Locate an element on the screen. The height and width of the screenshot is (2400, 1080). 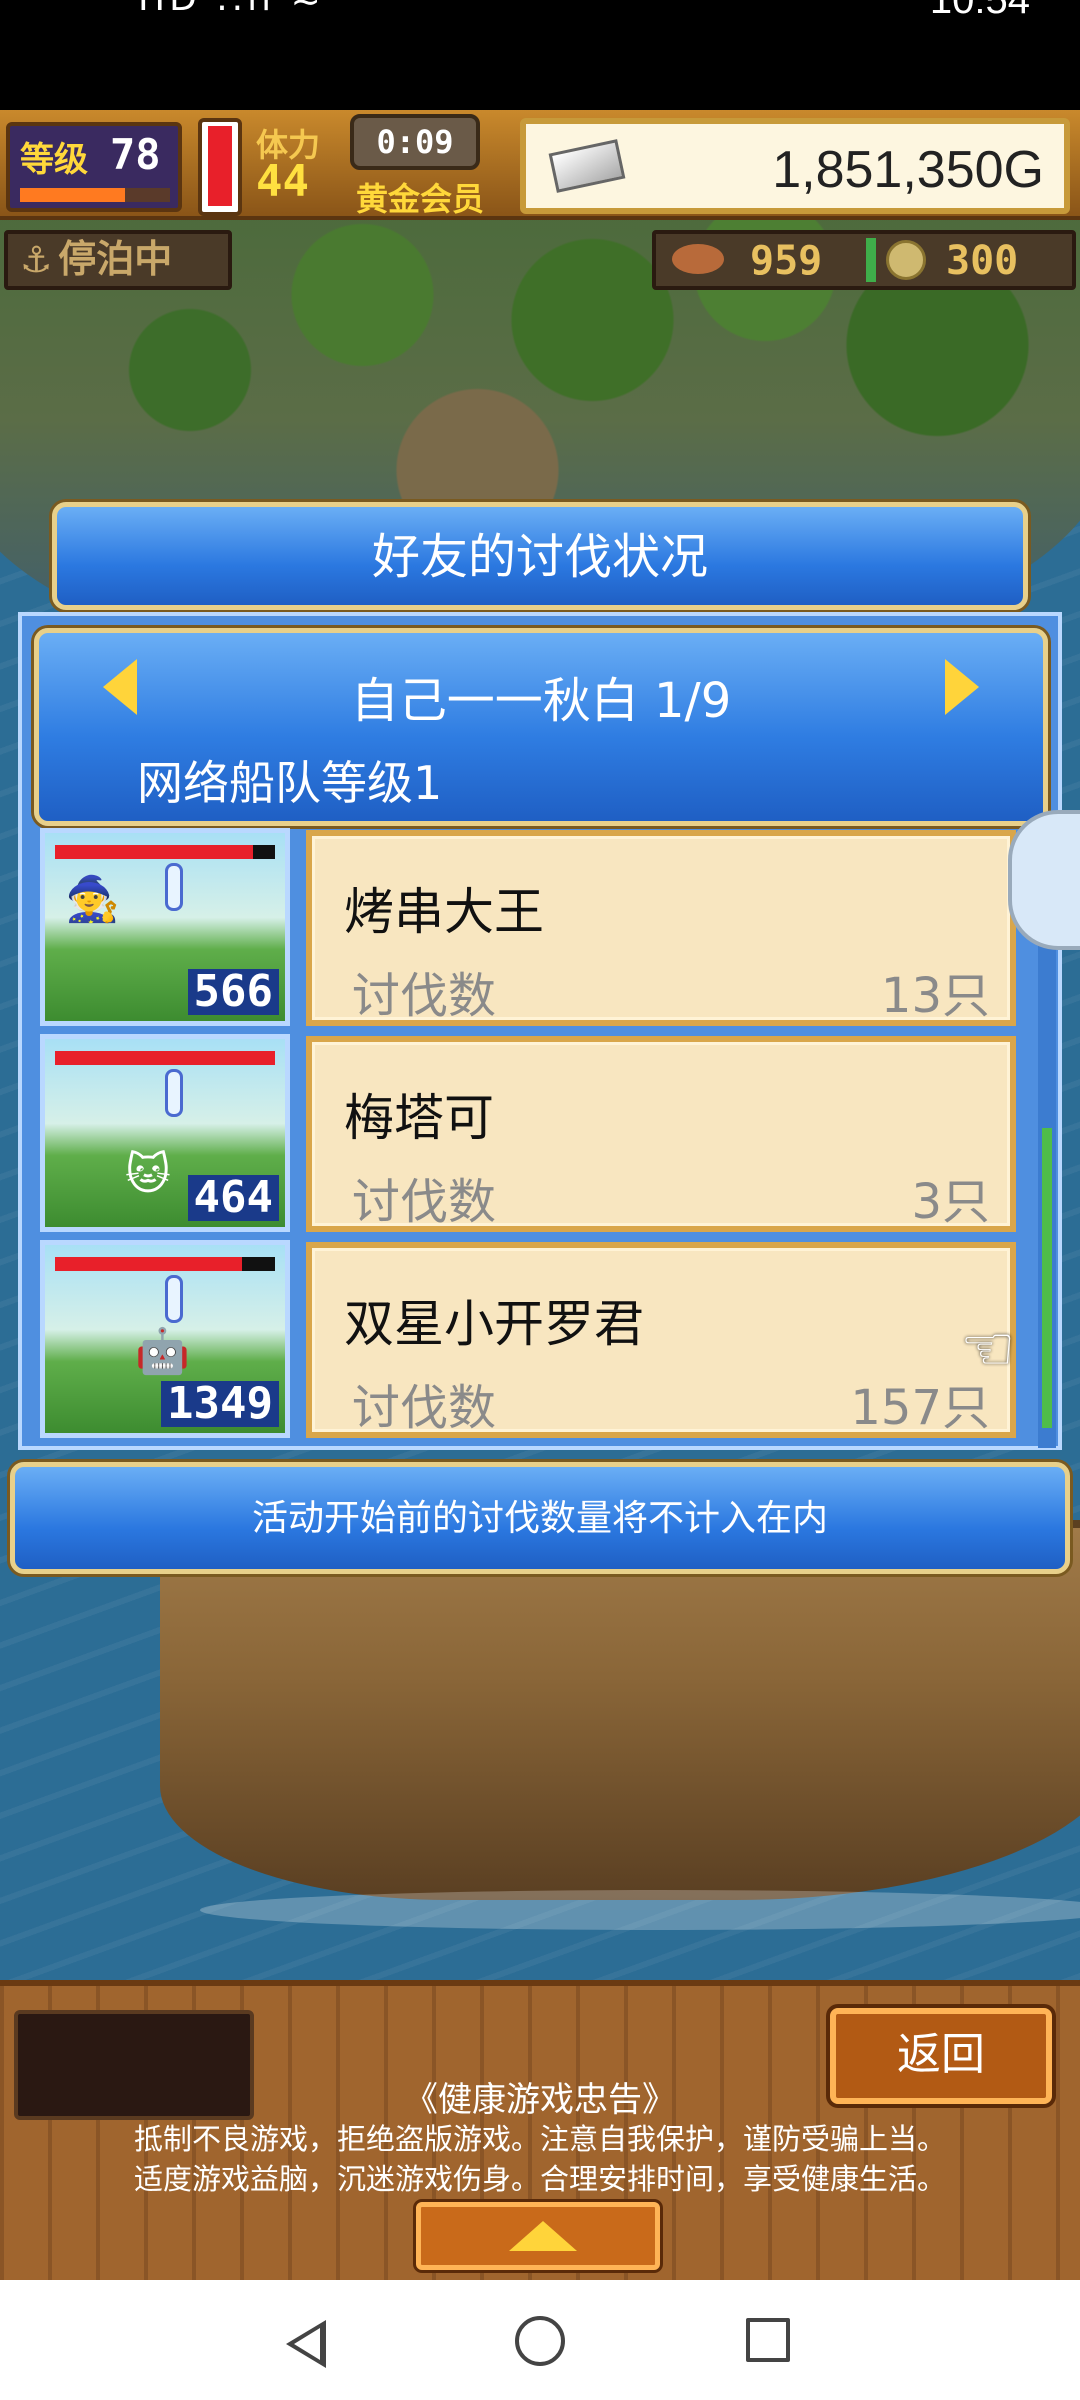
yellow-robot-icon: 🤖 is located at coordinates (162, 1351).